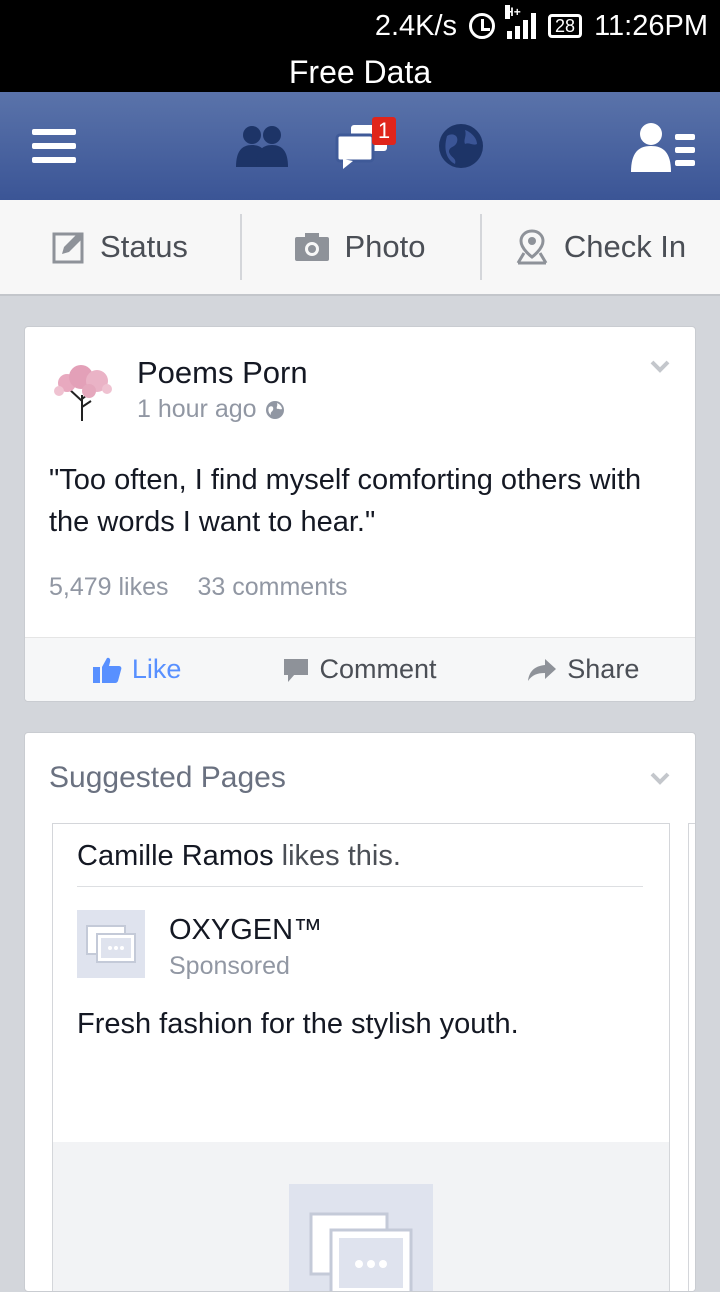 The image size is (720, 1292). I want to click on advertiser-thumbnail, so click(111, 944).